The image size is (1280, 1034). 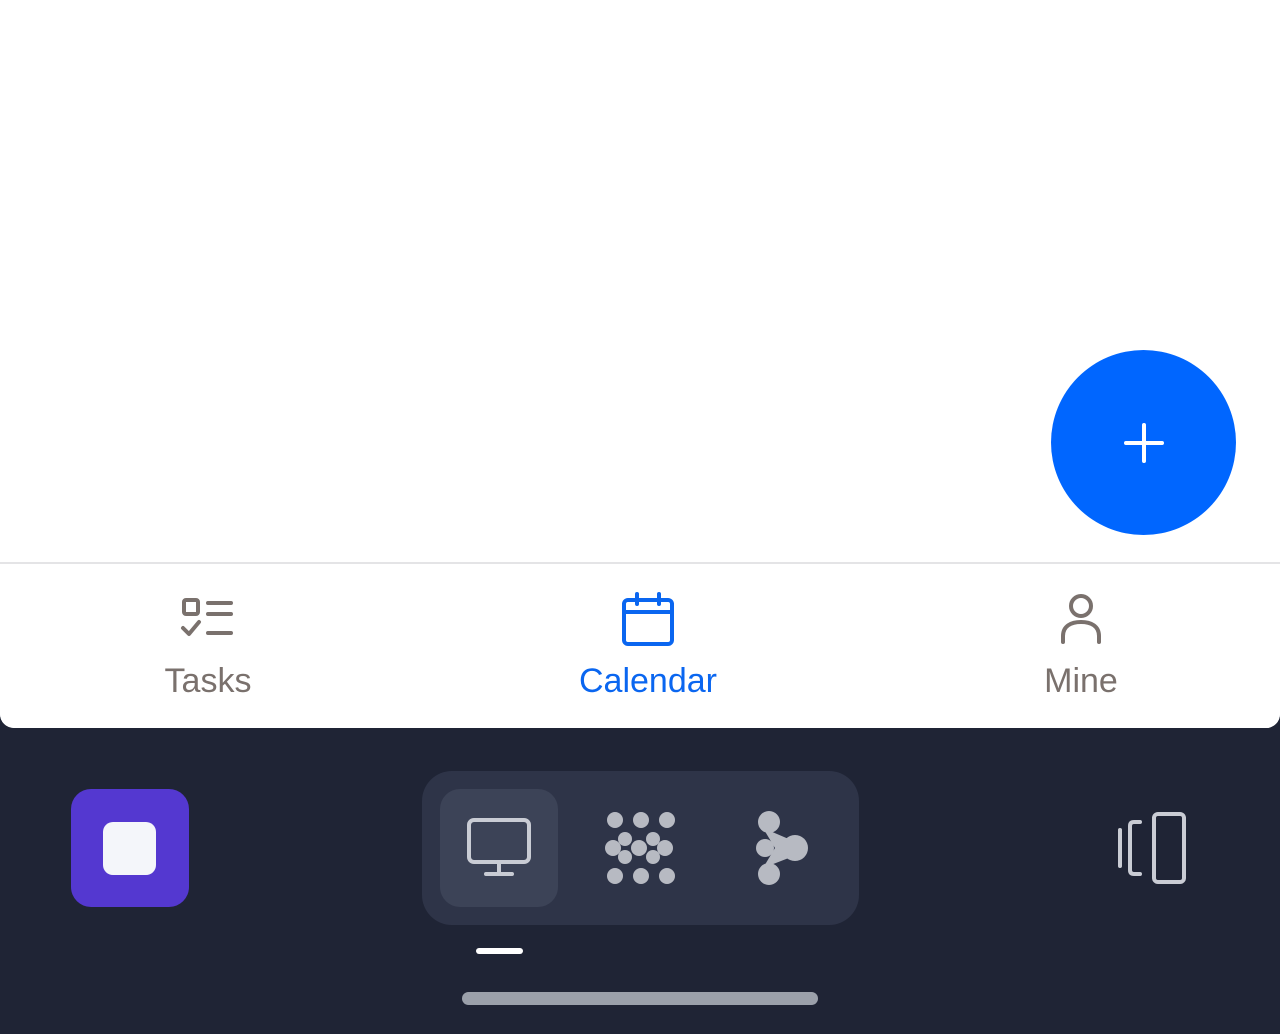 I want to click on tab-calendar: Calendar, so click(x=648, y=646).